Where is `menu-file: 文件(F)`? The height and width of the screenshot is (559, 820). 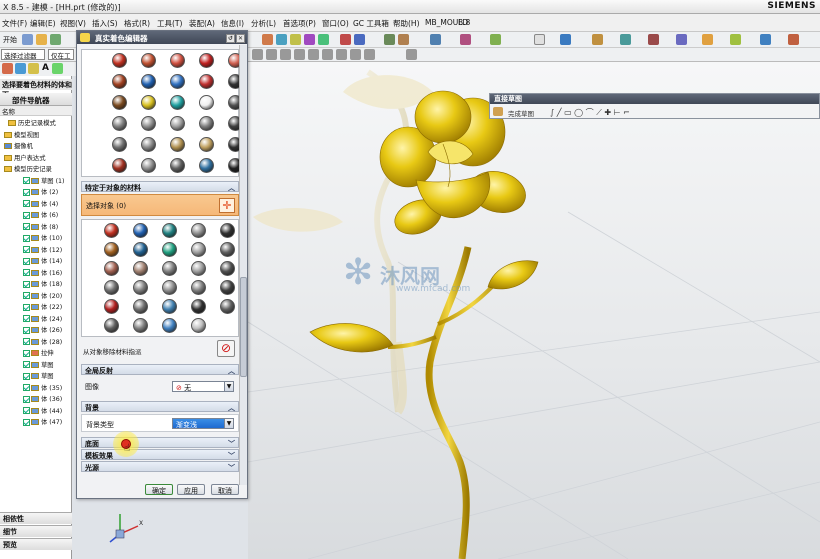 menu-file: 文件(F) is located at coordinates (14, 23).